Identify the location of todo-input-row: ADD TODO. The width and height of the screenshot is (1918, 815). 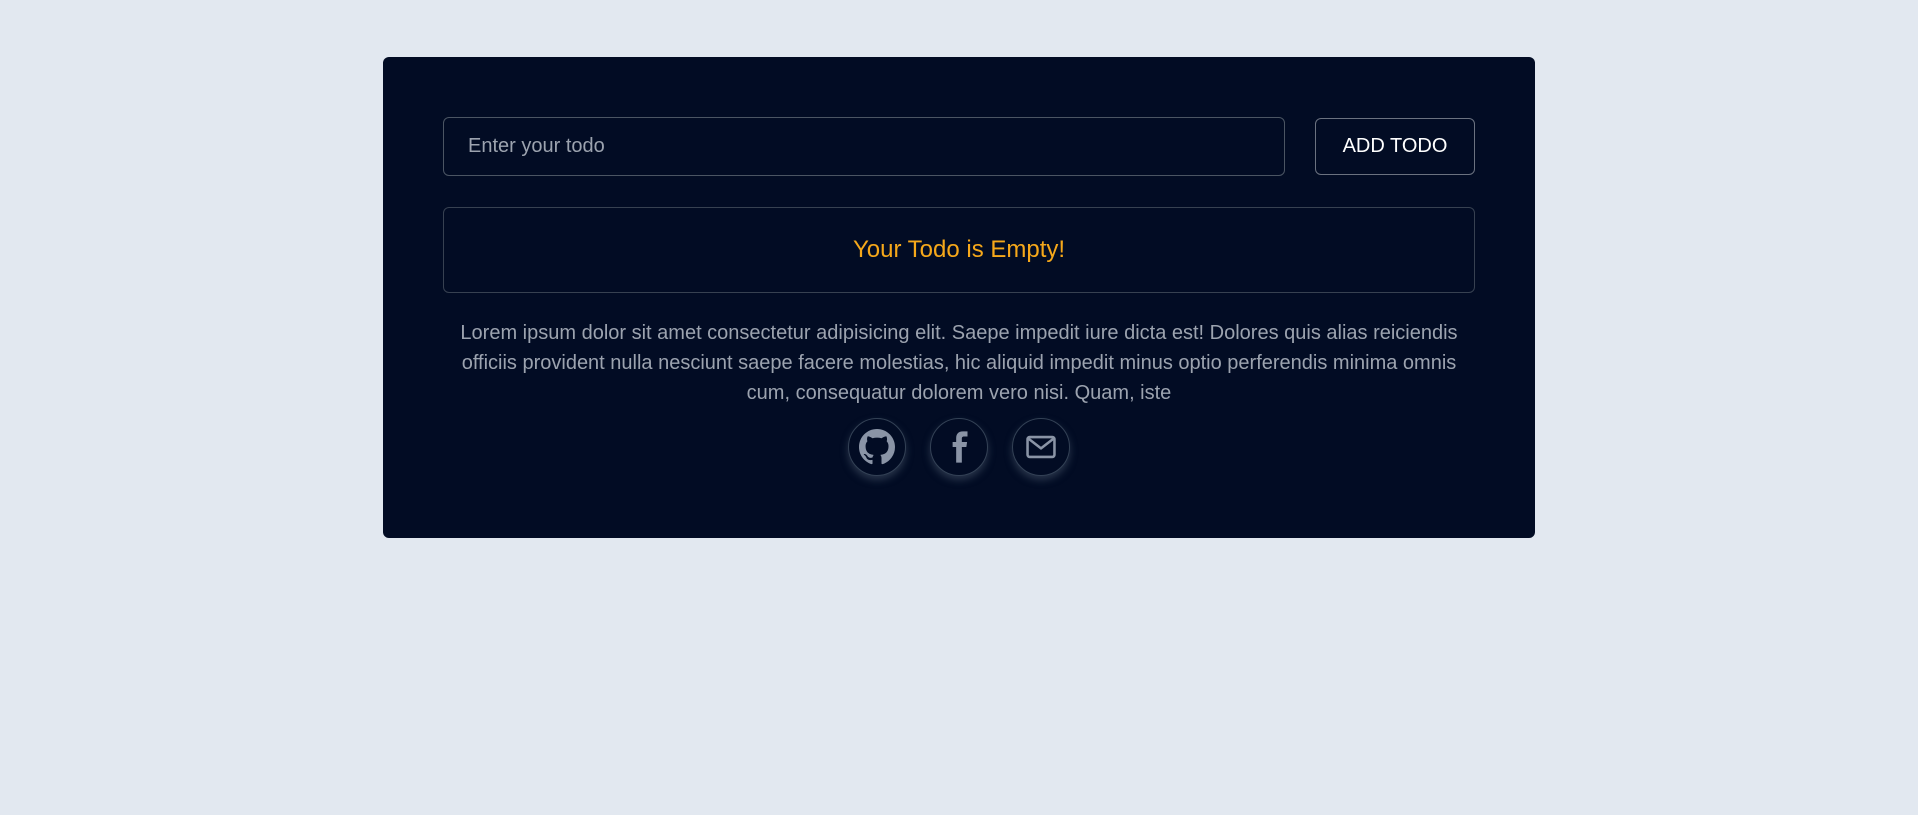
(959, 147).